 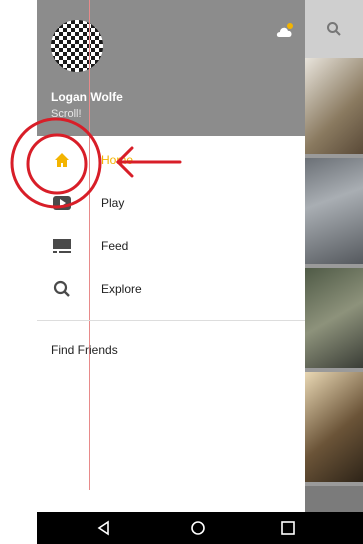 What do you see at coordinates (148, 162) in the screenshot?
I see `annotation-arrow` at bounding box center [148, 162].